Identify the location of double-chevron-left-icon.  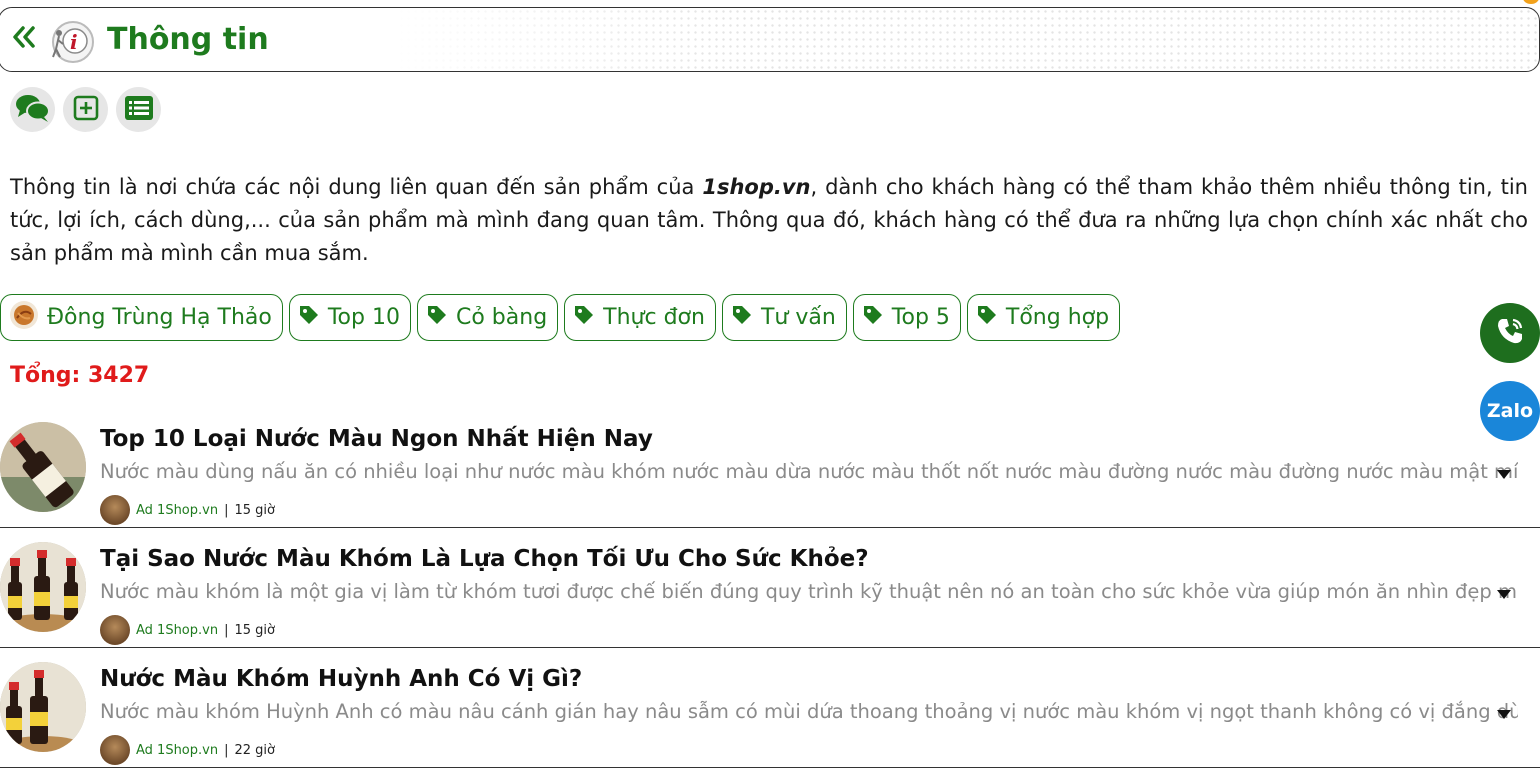
(24, 37).